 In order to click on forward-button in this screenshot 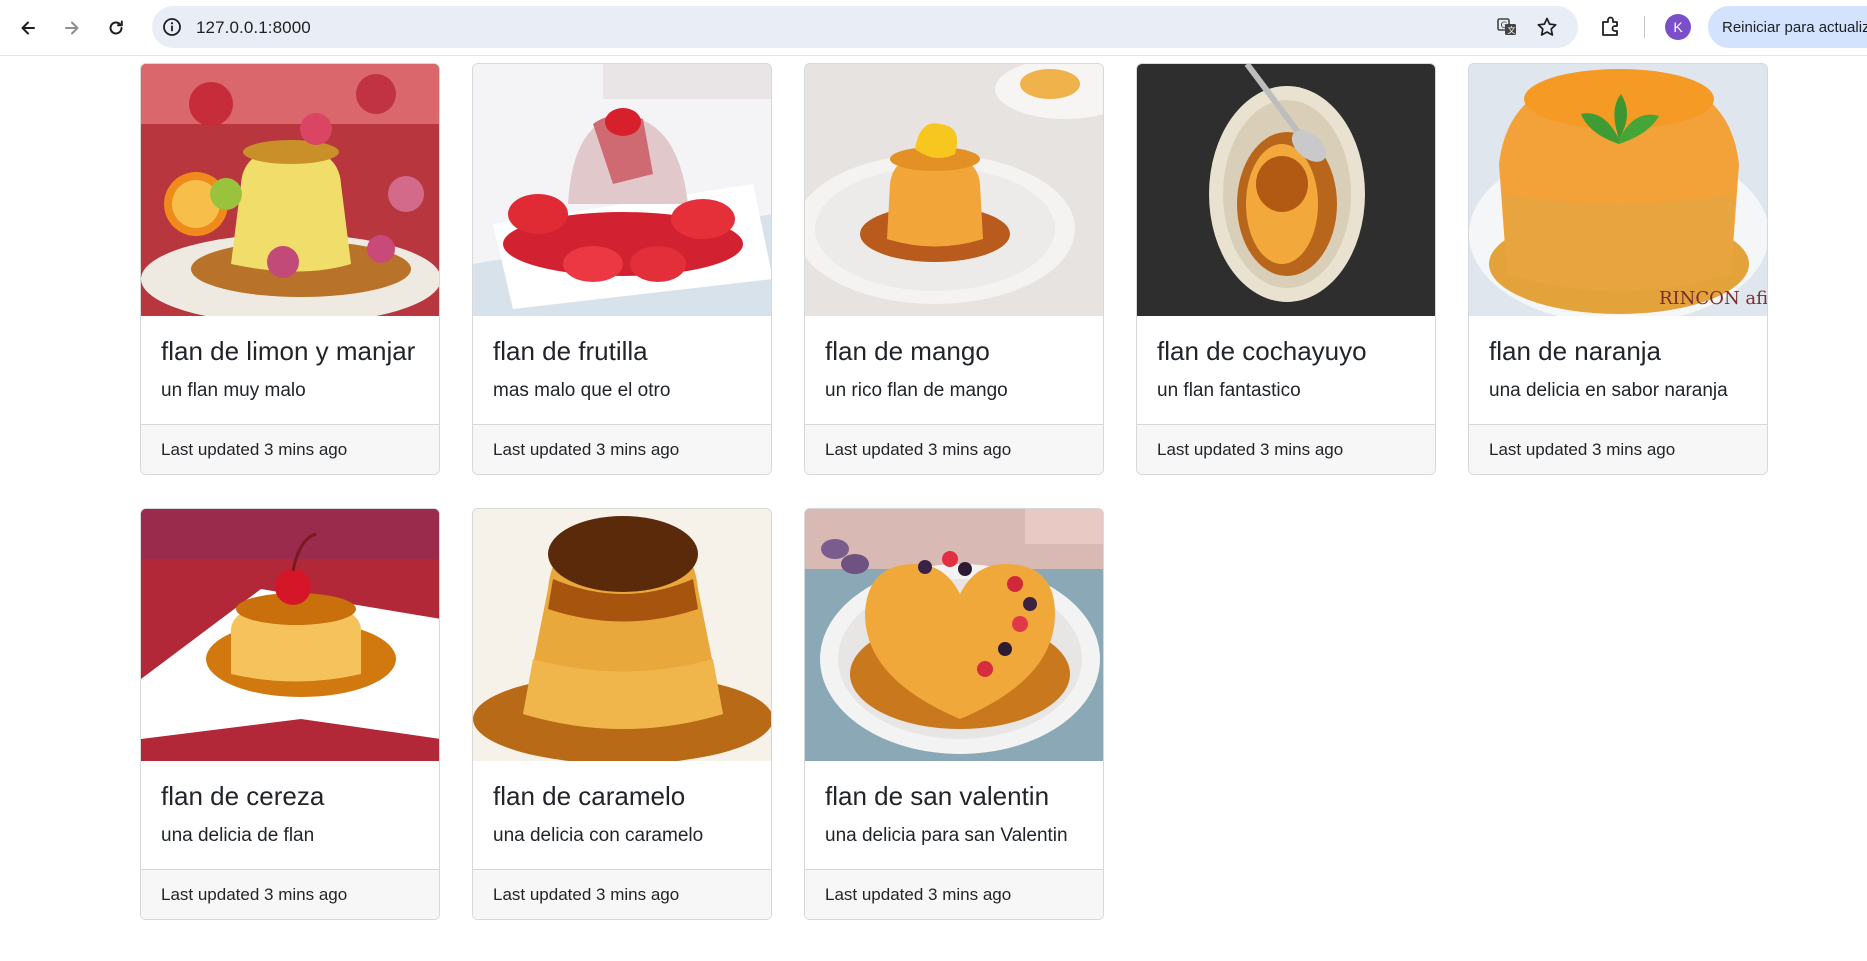, I will do `click(72, 28)`.